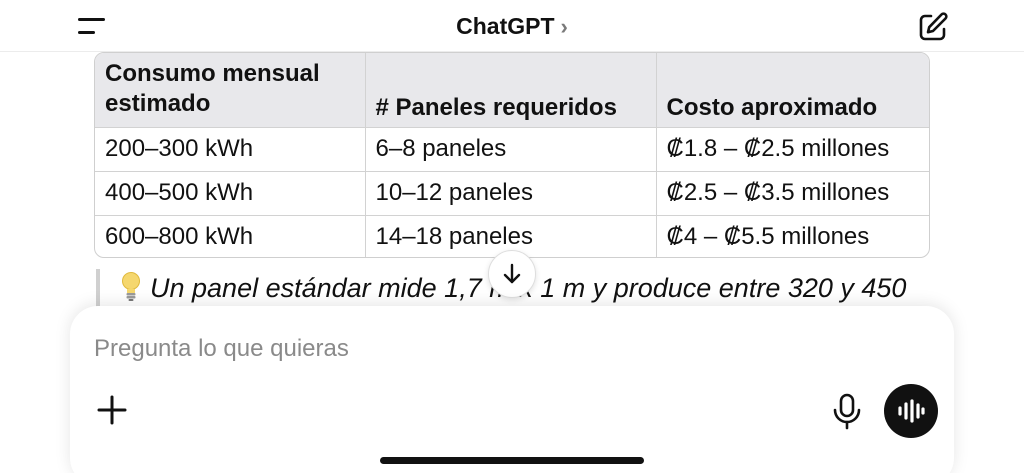 The height and width of the screenshot is (473, 1024). I want to click on column-header: # Paneles requeridos, so click(511, 90).